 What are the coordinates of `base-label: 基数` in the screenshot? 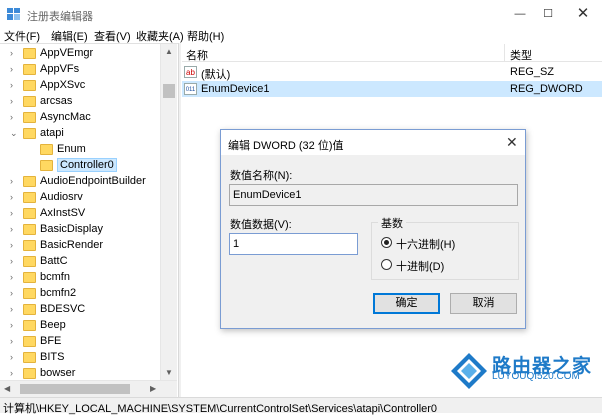 It's located at (392, 223).